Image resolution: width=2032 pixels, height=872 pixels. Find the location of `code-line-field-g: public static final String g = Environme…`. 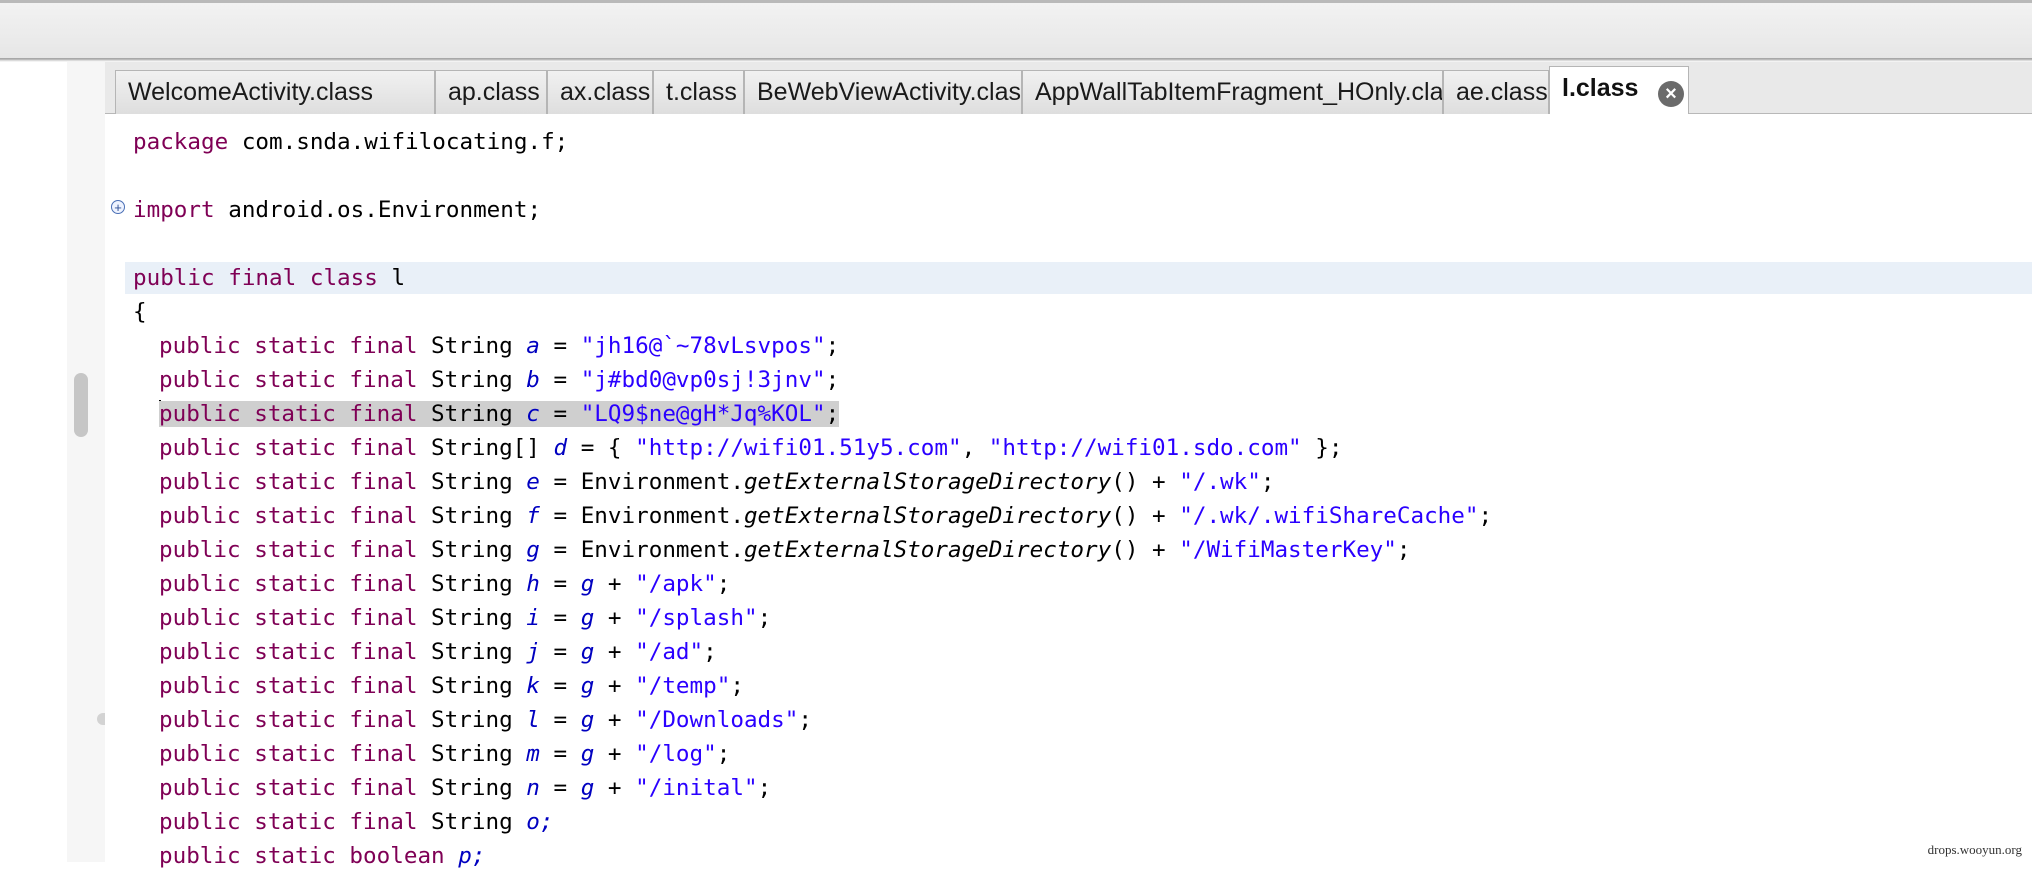

code-line-field-g: public static final String g = Environme… is located at coordinates (785, 550).